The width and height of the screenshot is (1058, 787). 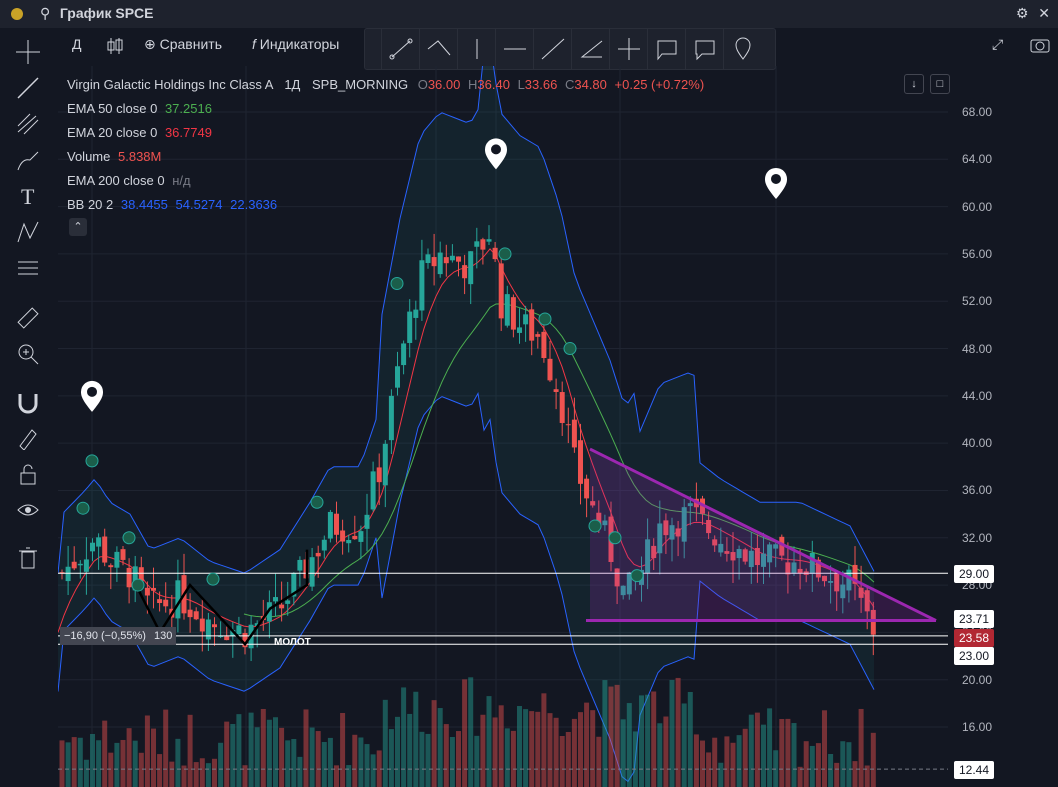 I want to click on symbol-search: ⚲ График SPCE, so click(x=97, y=13).